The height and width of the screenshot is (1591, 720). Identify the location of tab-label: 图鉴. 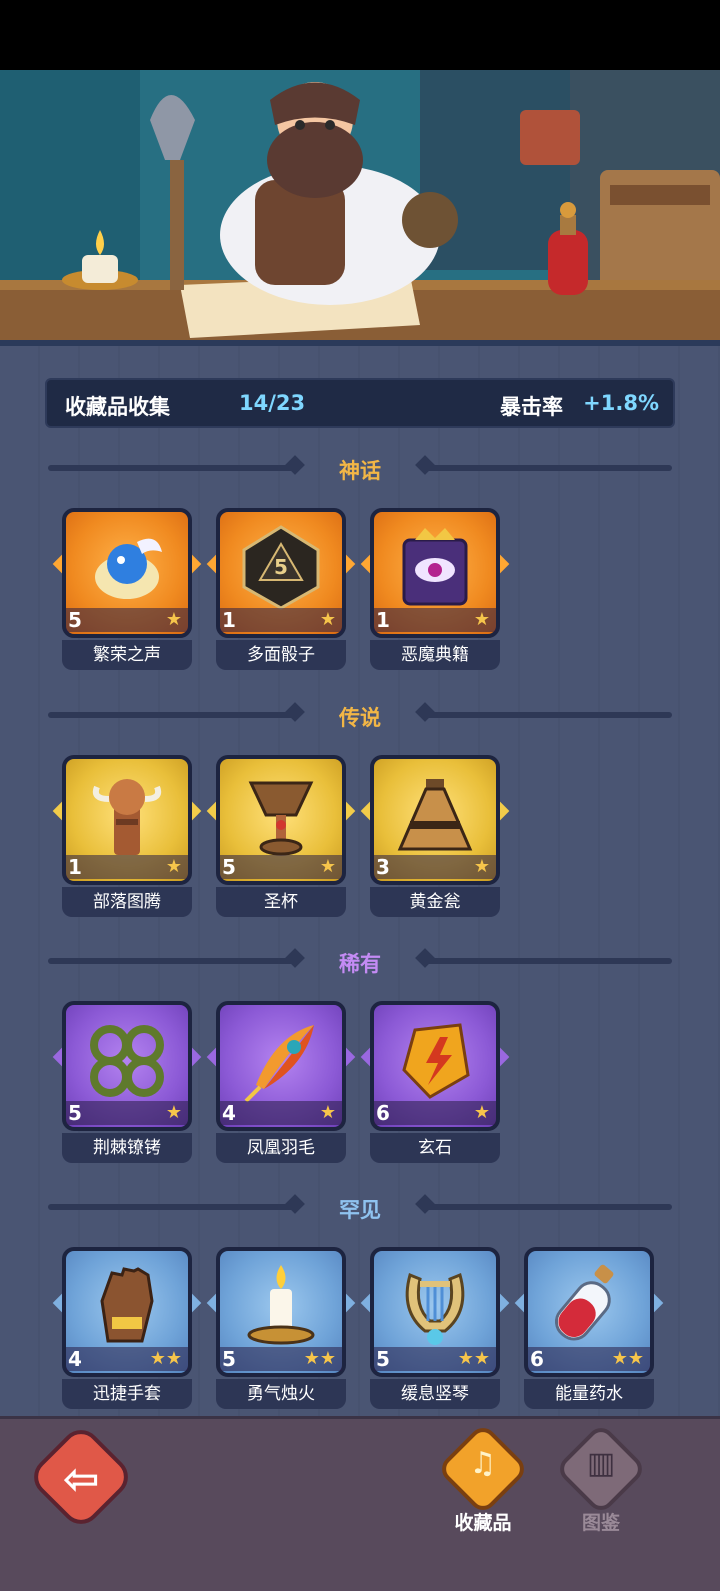
(600, 1523).